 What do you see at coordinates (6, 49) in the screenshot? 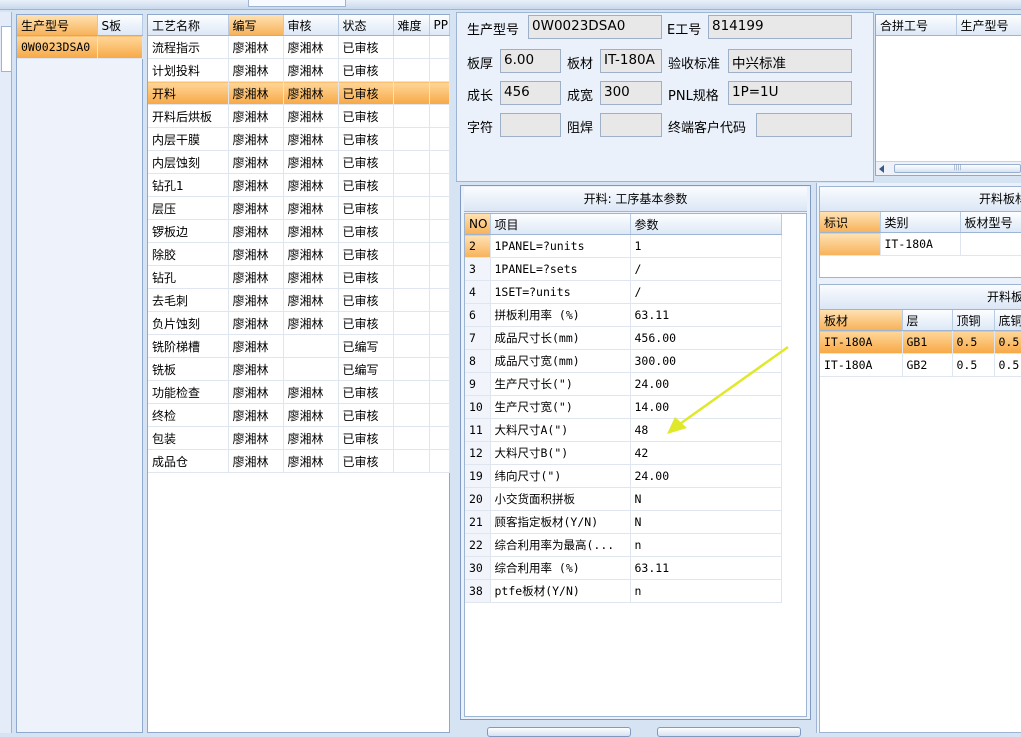
I see `toolbox-button` at bounding box center [6, 49].